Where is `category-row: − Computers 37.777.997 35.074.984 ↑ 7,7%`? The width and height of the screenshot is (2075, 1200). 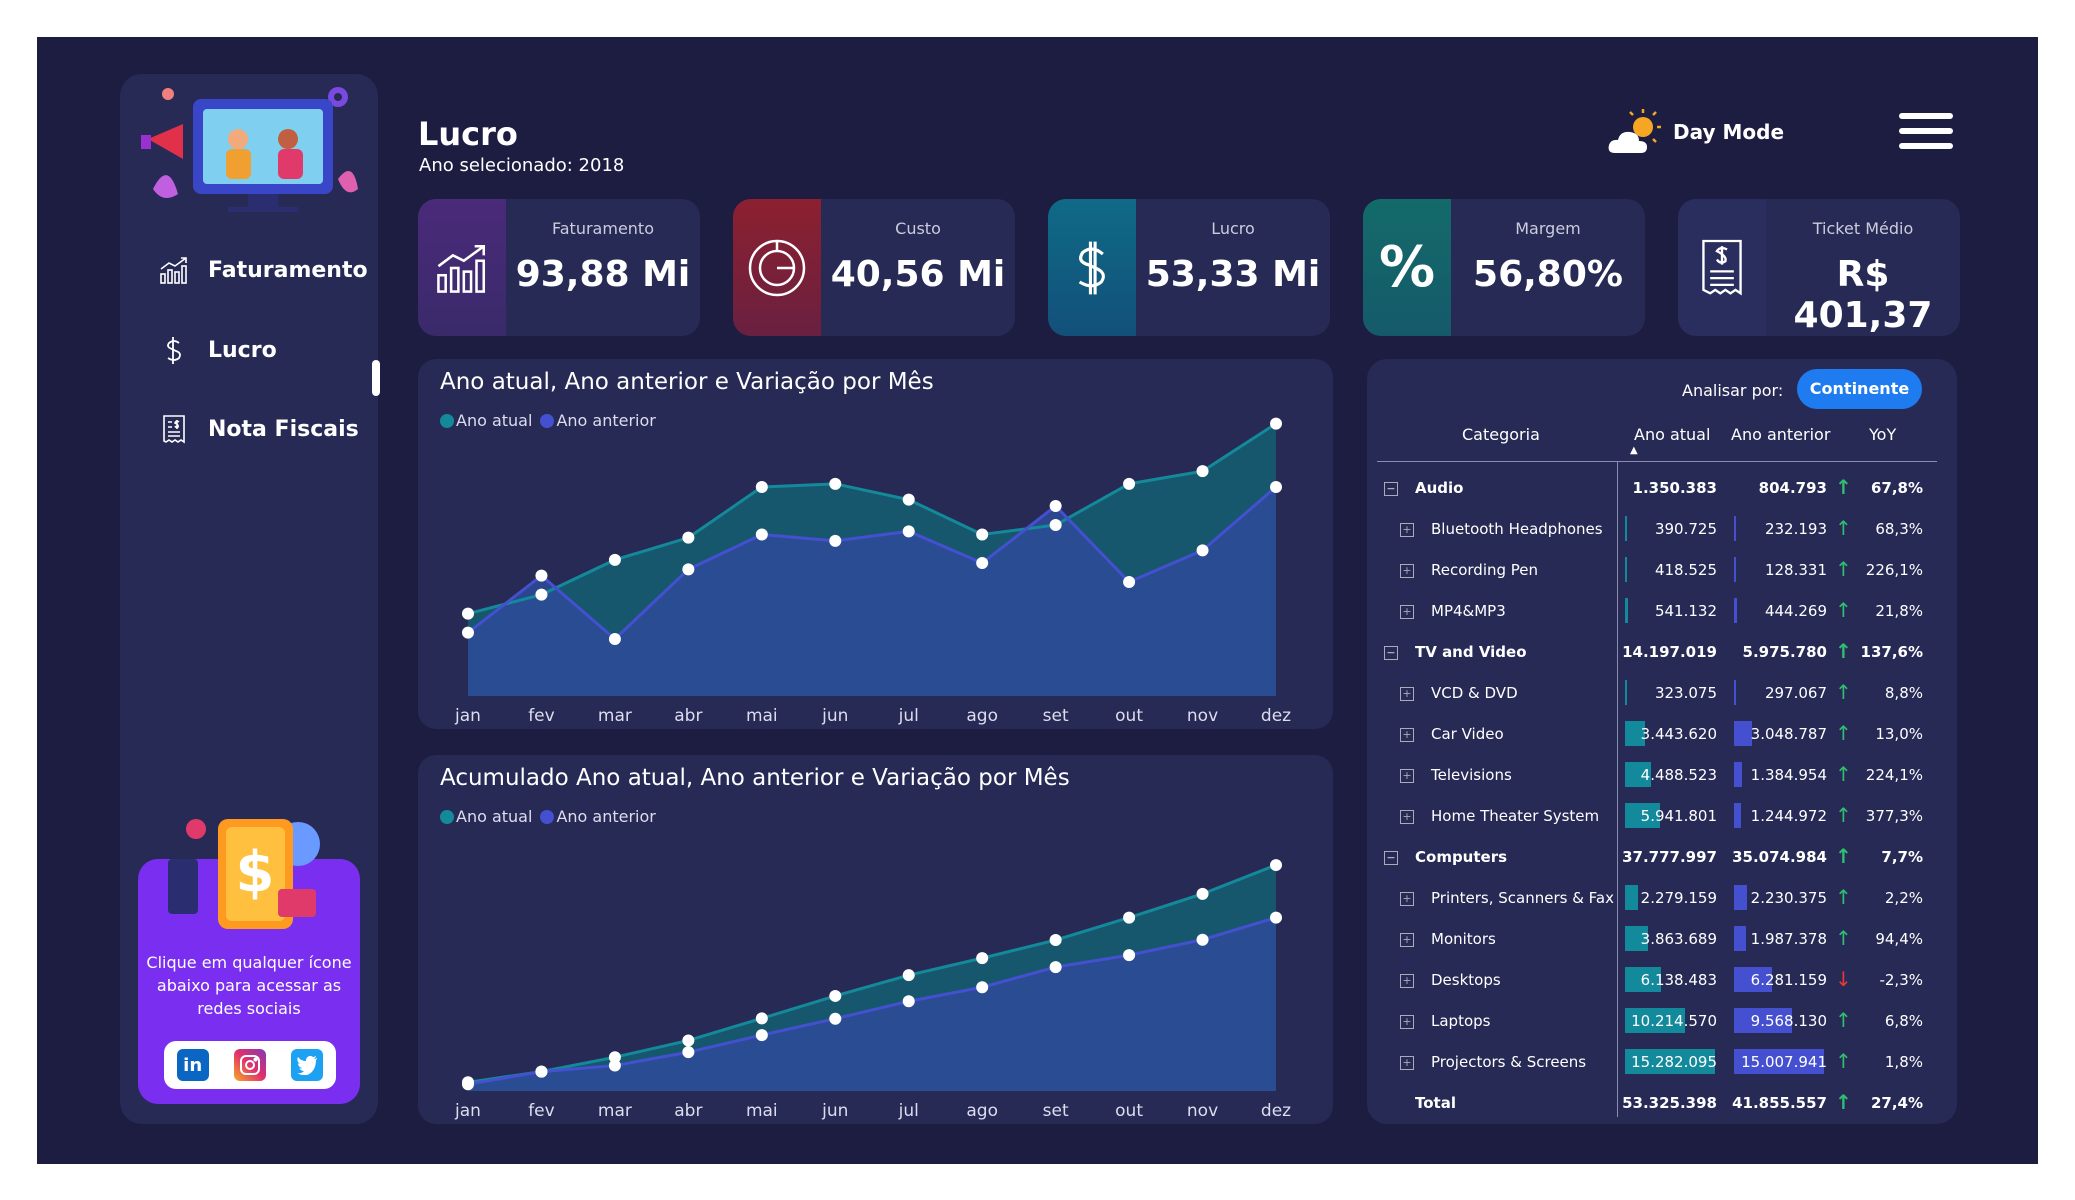 category-row: − Computers 37.777.997 35.074.984 ↑ 7,7% is located at coordinates (1662, 856).